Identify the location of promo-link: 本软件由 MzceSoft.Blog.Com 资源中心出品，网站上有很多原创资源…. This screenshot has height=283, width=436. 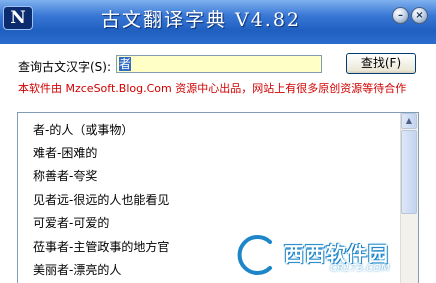
(227, 88).